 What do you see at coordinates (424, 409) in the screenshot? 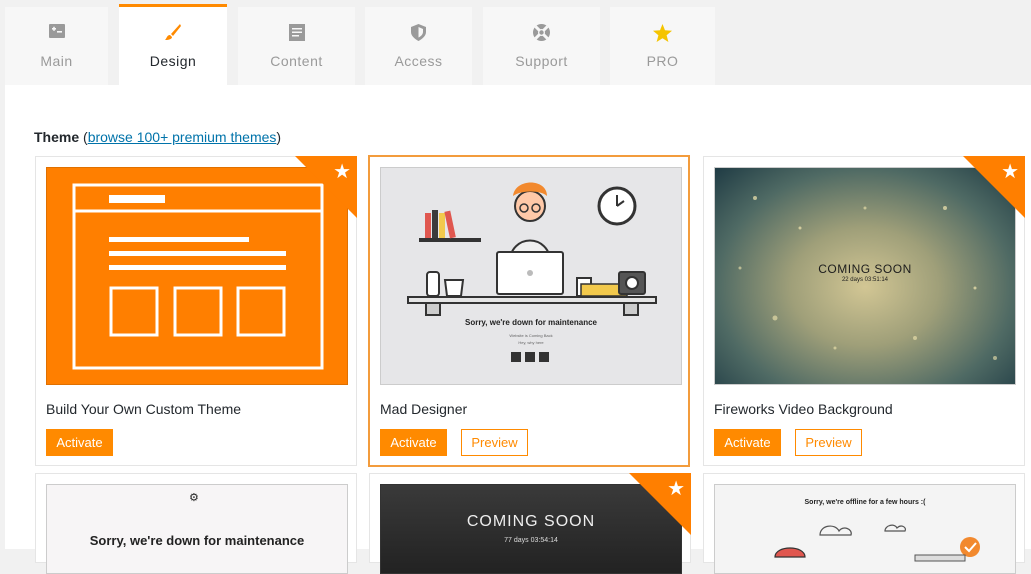
I see `theme-name: Mad Designer` at bounding box center [424, 409].